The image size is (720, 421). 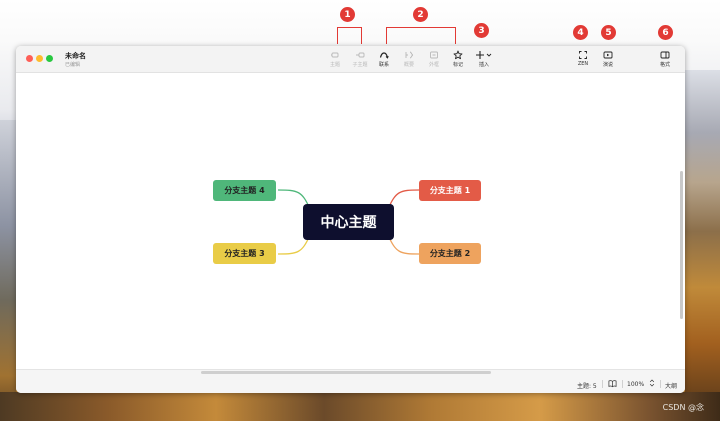 I want to click on format-label: 格式, so click(x=664, y=65).